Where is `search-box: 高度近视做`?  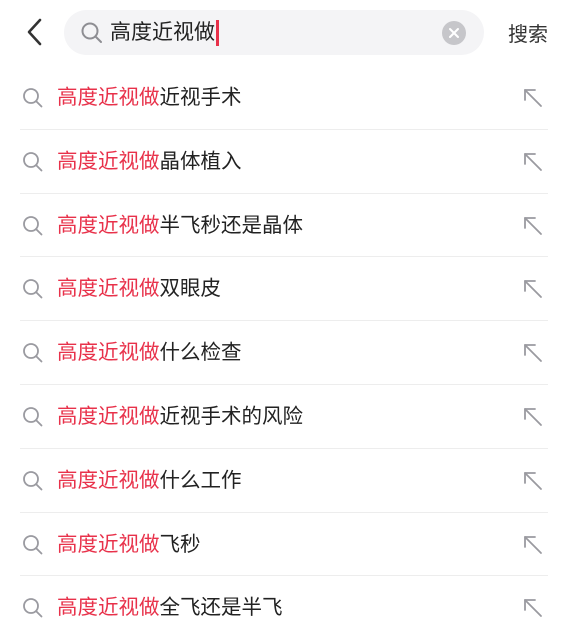
search-box: 高度近视做 is located at coordinates (274, 32).